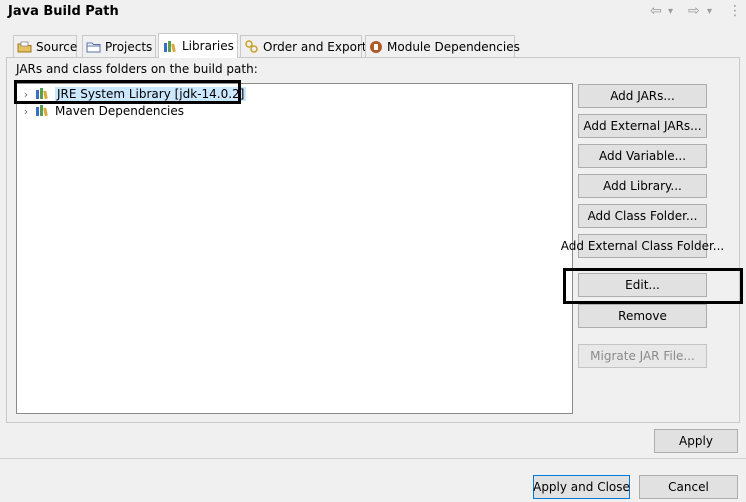 This screenshot has height=502, width=746. Describe the element at coordinates (315, 46) in the screenshot. I see `tab-label: Order and Export` at that location.